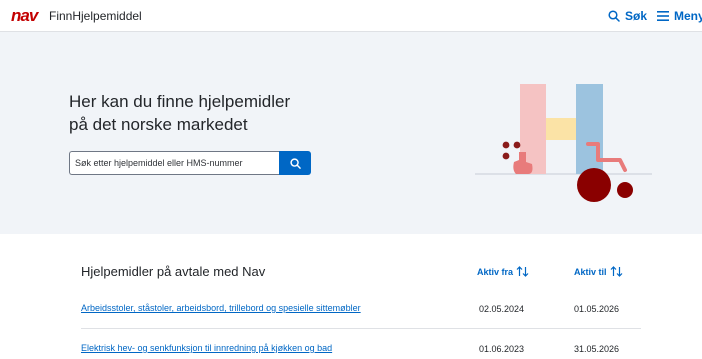 Image resolution: width=702 pixels, height=359 pixels. What do you see at coordinates (495, 271) in the screenshot?
I see `sort-active-from-label: Aktiv fra` at bounding box center [495, 271].